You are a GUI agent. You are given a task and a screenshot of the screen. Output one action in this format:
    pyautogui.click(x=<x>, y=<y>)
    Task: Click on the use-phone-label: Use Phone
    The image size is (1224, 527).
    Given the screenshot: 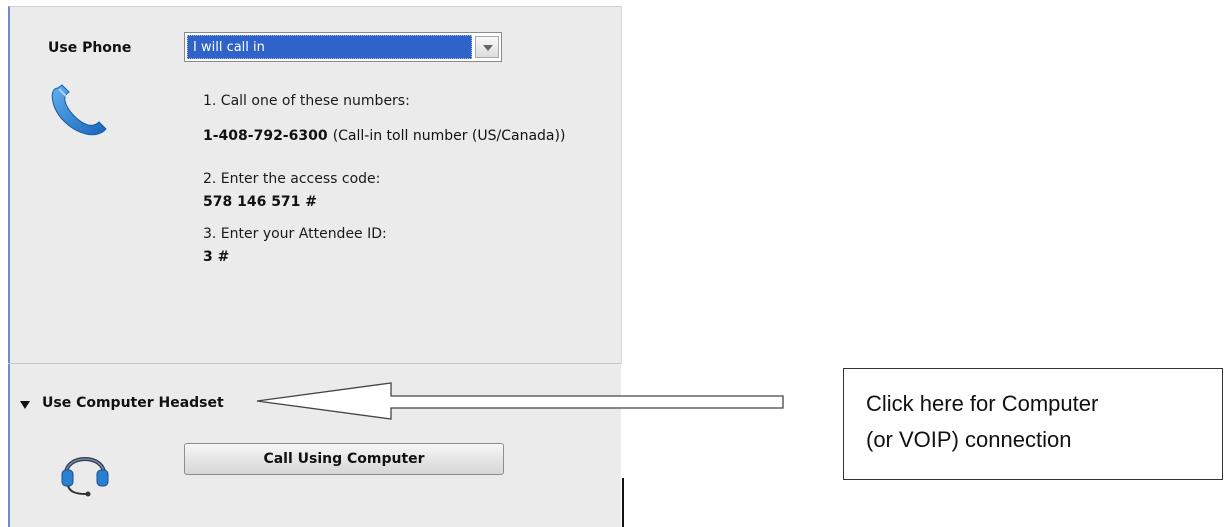 What is the action you would take?
    pyautogui.click(x=90, y=48)
    